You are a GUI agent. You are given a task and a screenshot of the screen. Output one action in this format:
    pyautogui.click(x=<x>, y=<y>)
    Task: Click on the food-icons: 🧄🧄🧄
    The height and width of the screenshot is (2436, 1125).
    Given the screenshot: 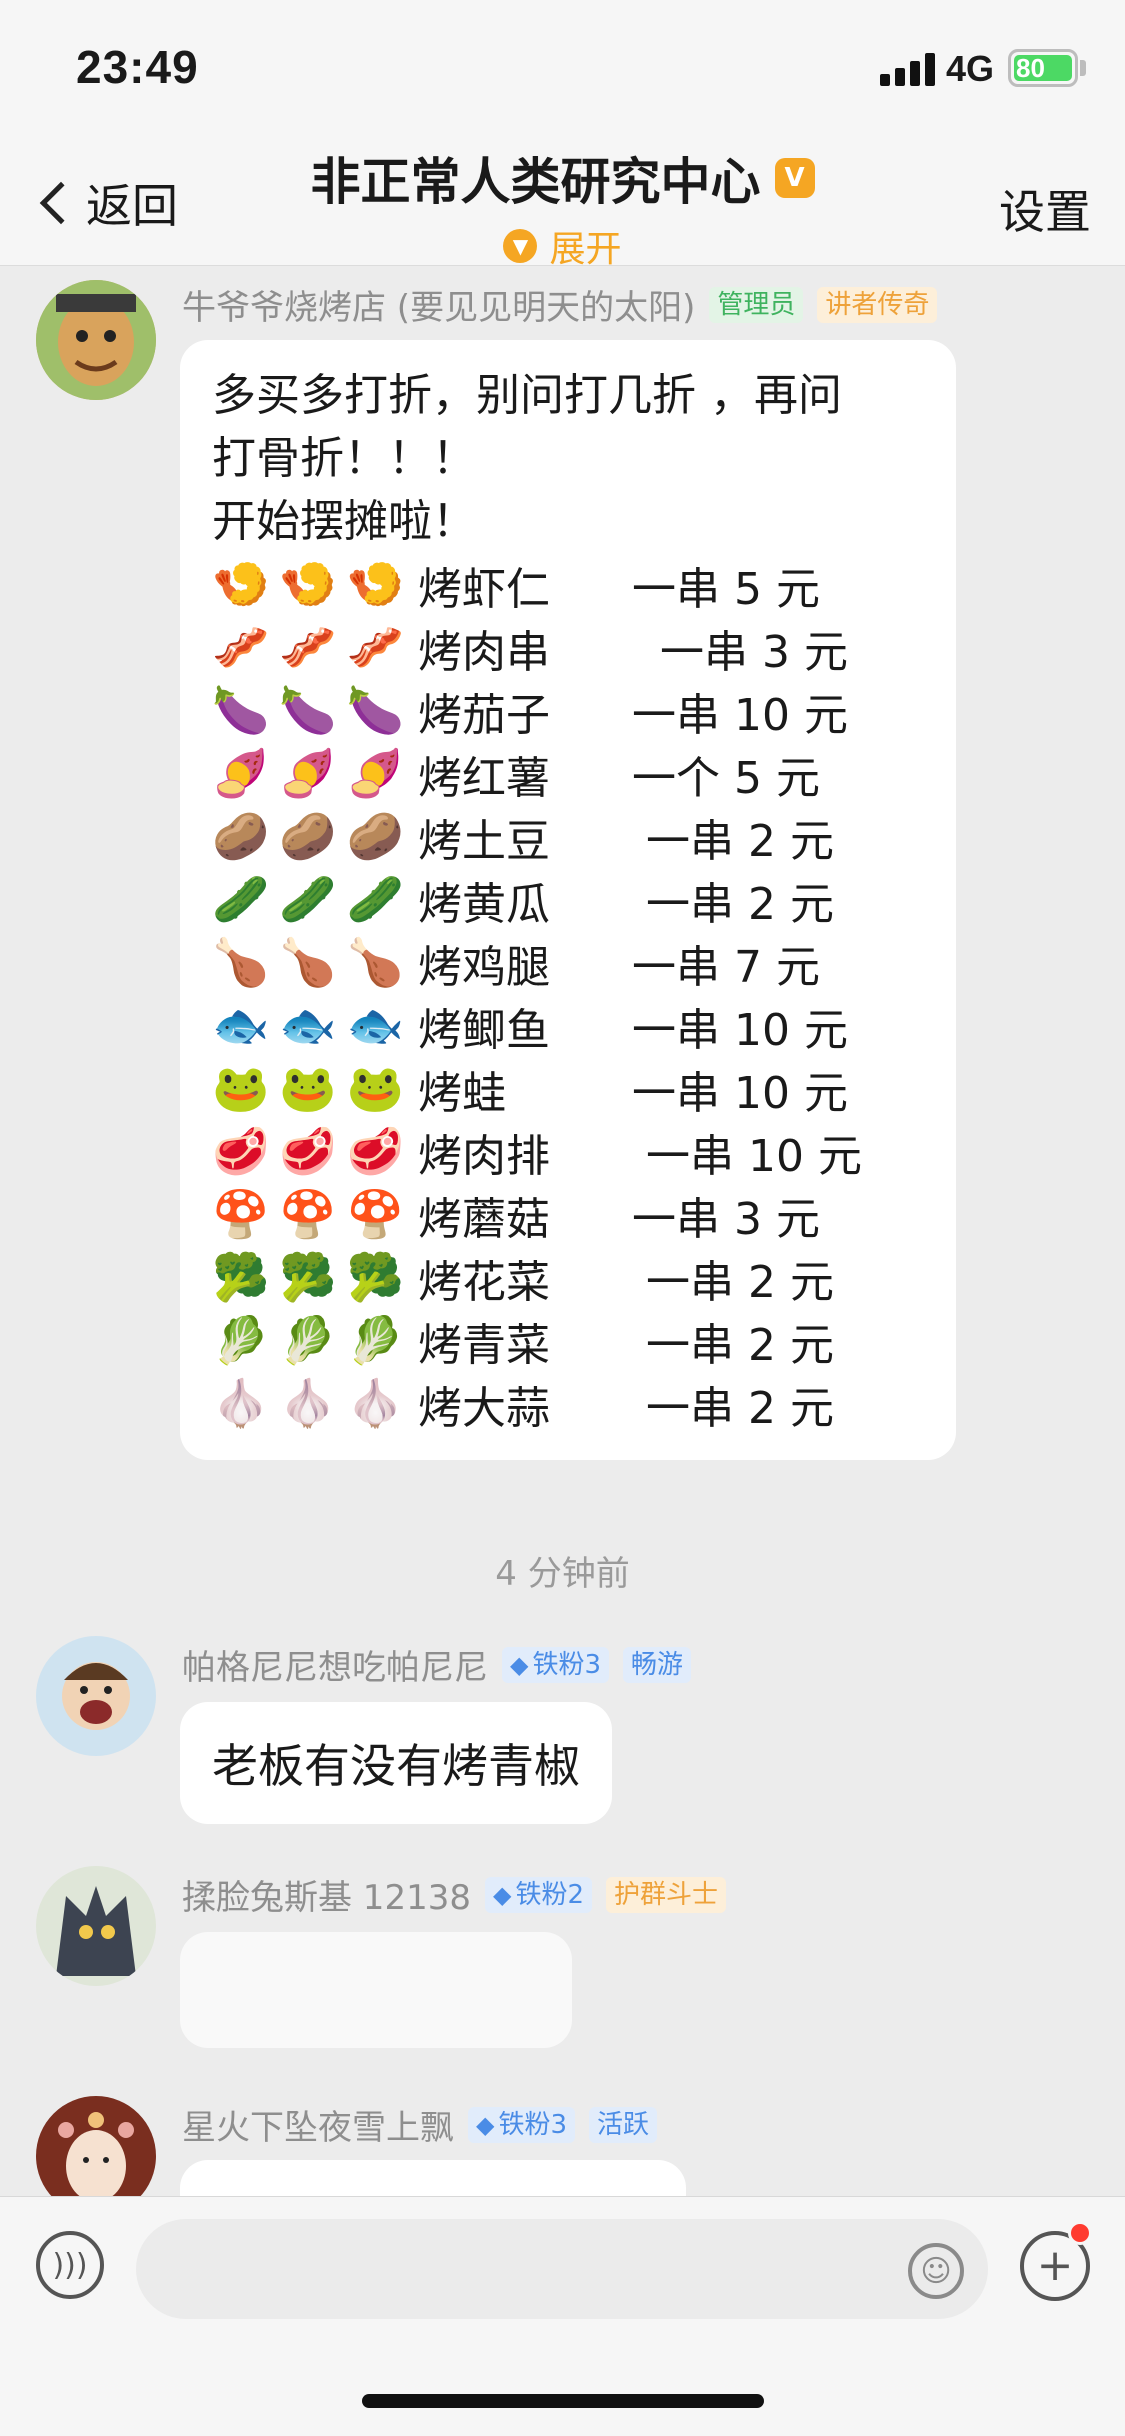 What is the action you would take?
    pyautogui.click(x=313, y=1403)
    